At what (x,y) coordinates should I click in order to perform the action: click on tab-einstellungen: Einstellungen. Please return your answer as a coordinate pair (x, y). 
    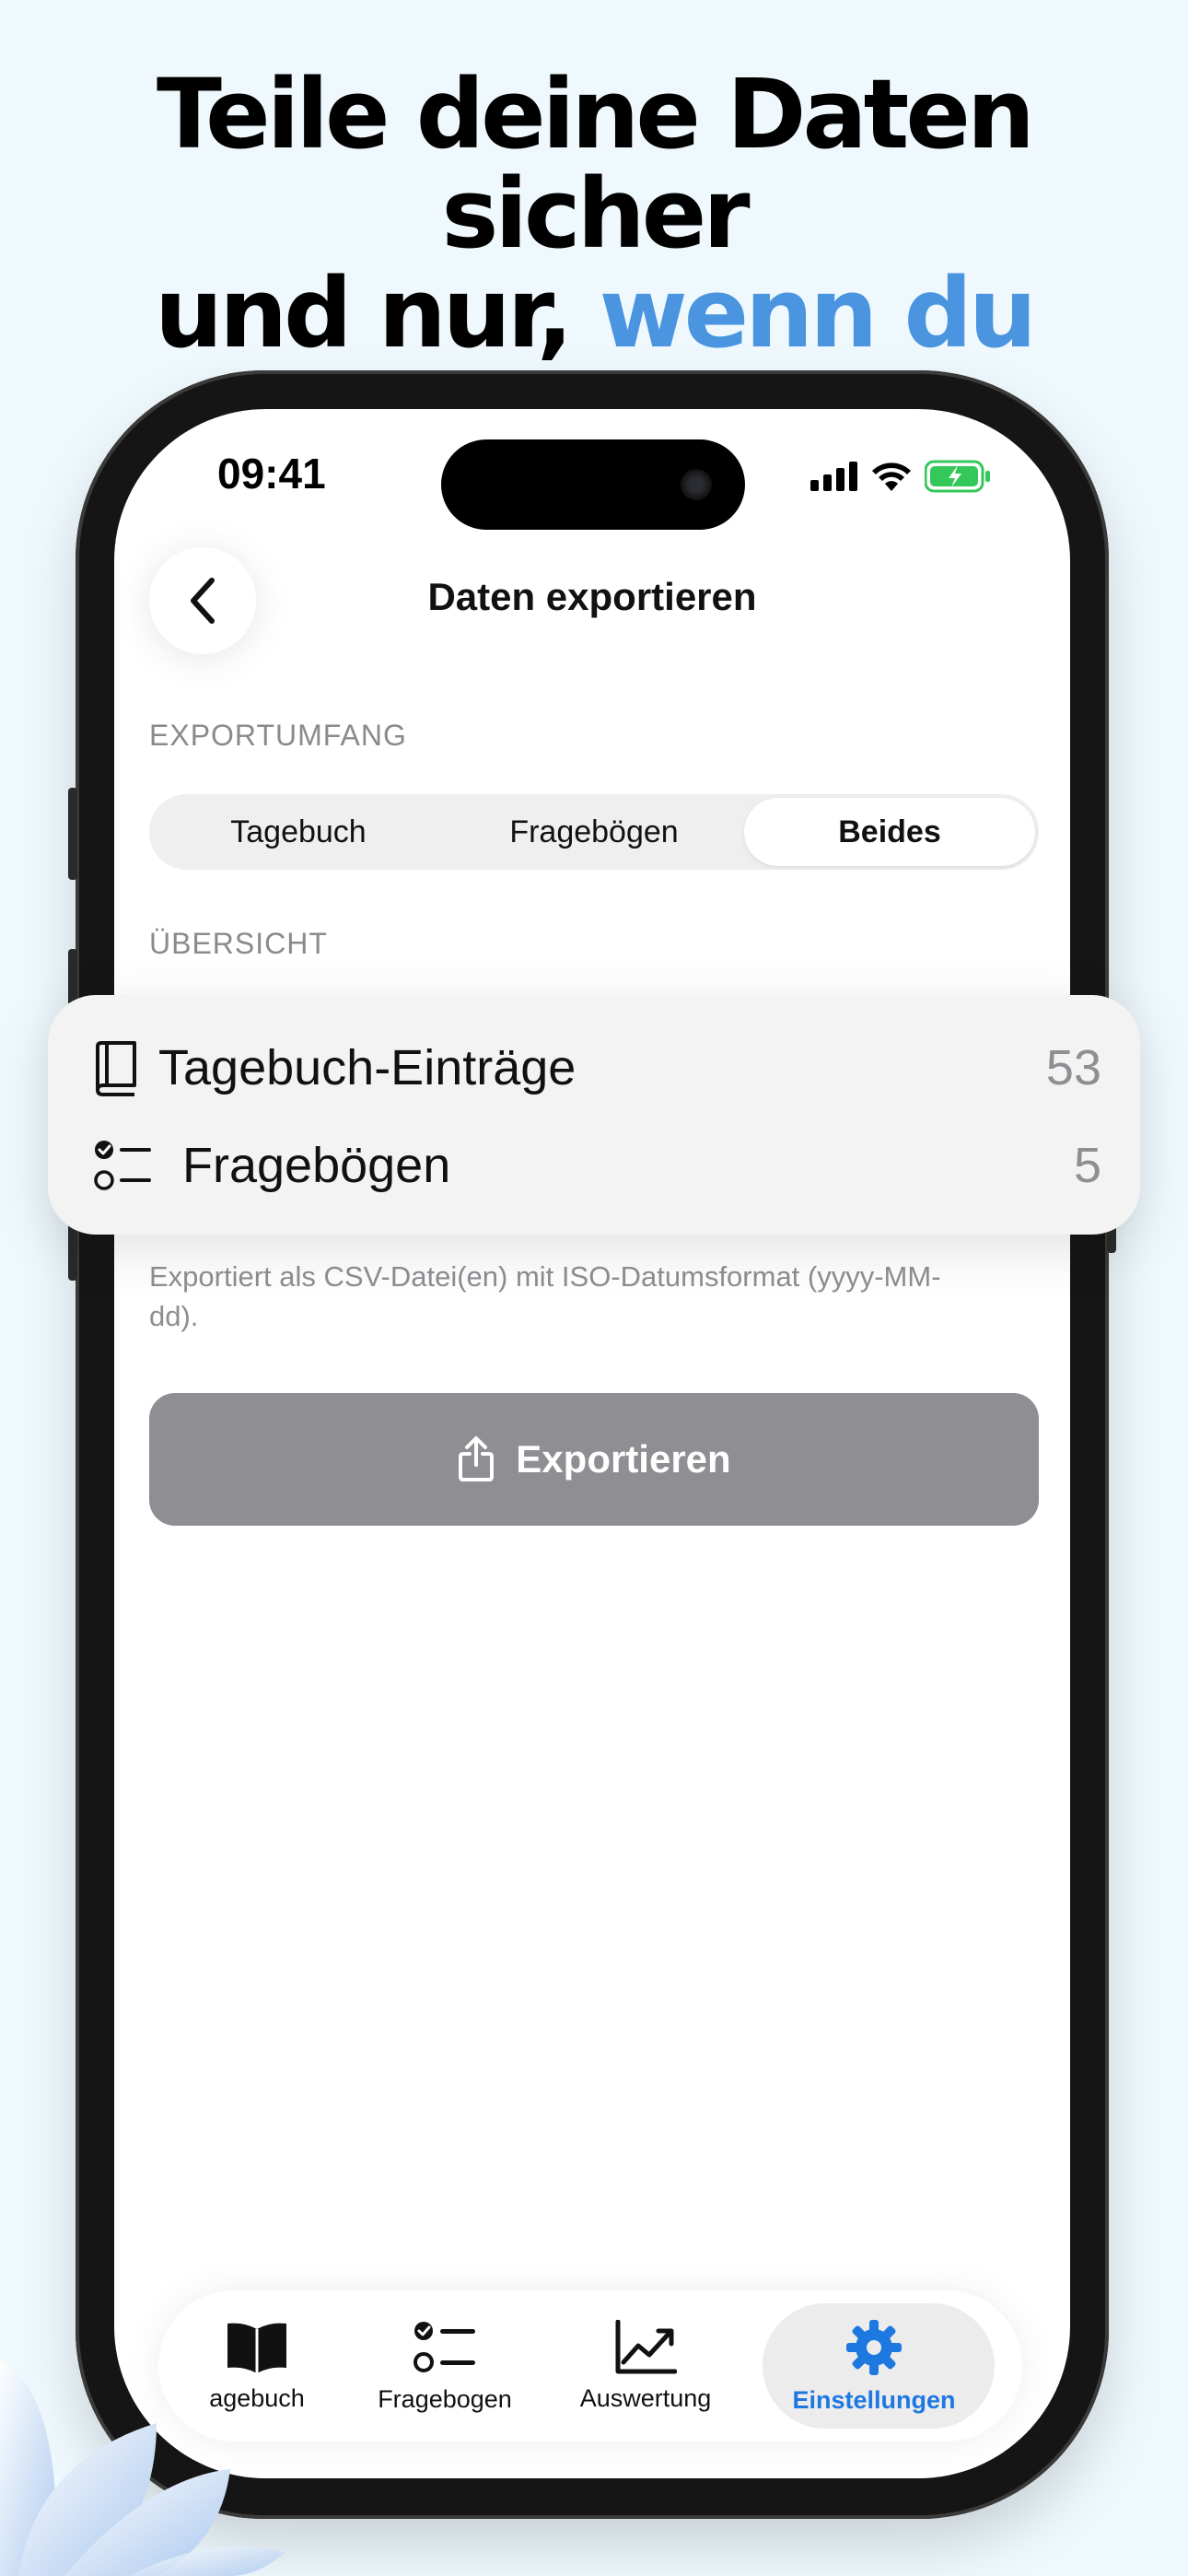
    Looking at the image, I should click on (879, 2365).